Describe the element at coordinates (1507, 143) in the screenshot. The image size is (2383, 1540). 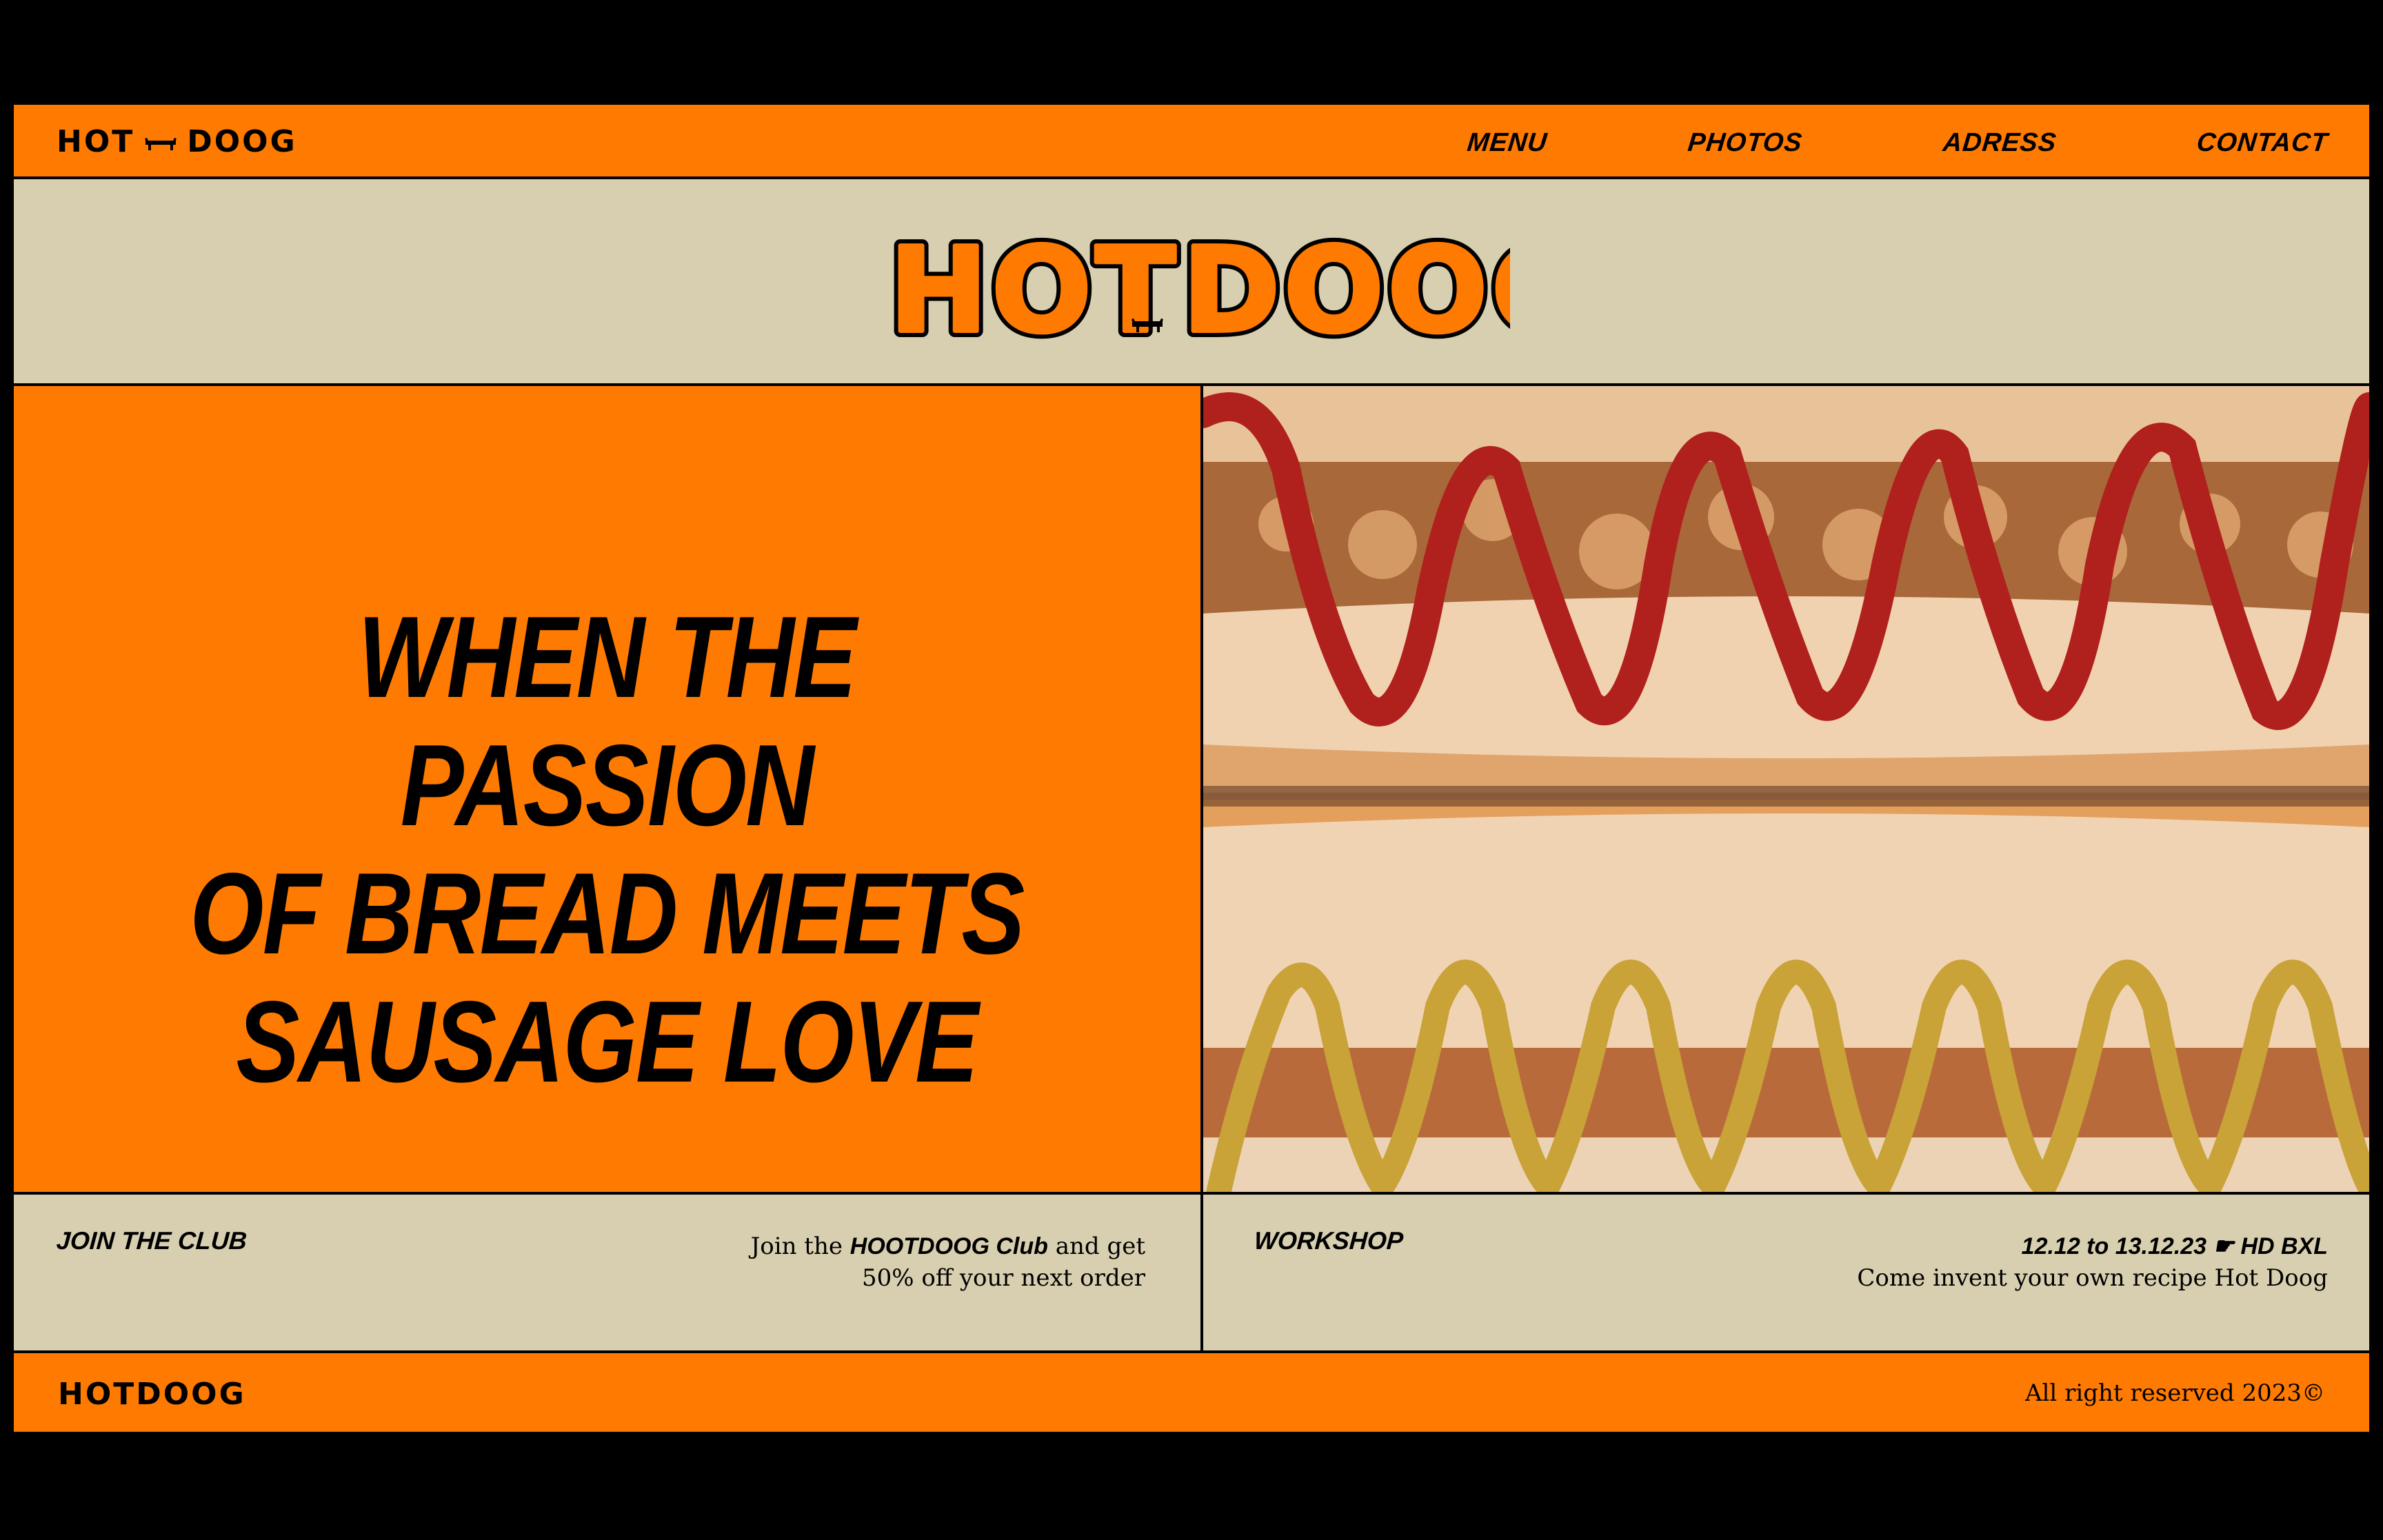
I see `nav-menu: MENU` at that location.